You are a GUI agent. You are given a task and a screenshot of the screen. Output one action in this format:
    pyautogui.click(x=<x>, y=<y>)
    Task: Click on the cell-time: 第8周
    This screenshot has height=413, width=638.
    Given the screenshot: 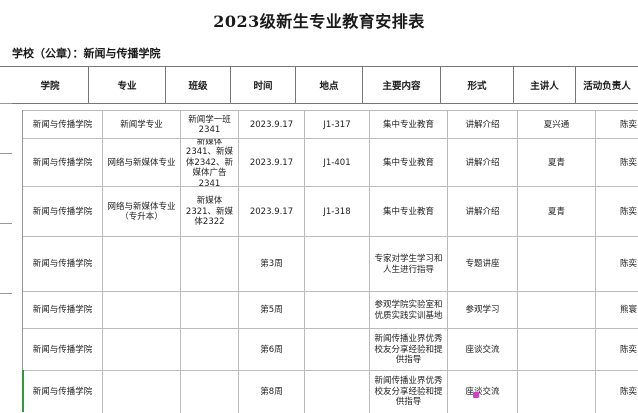 What is the action you would take?
    pyautogui.click(x=272, y=392)
    